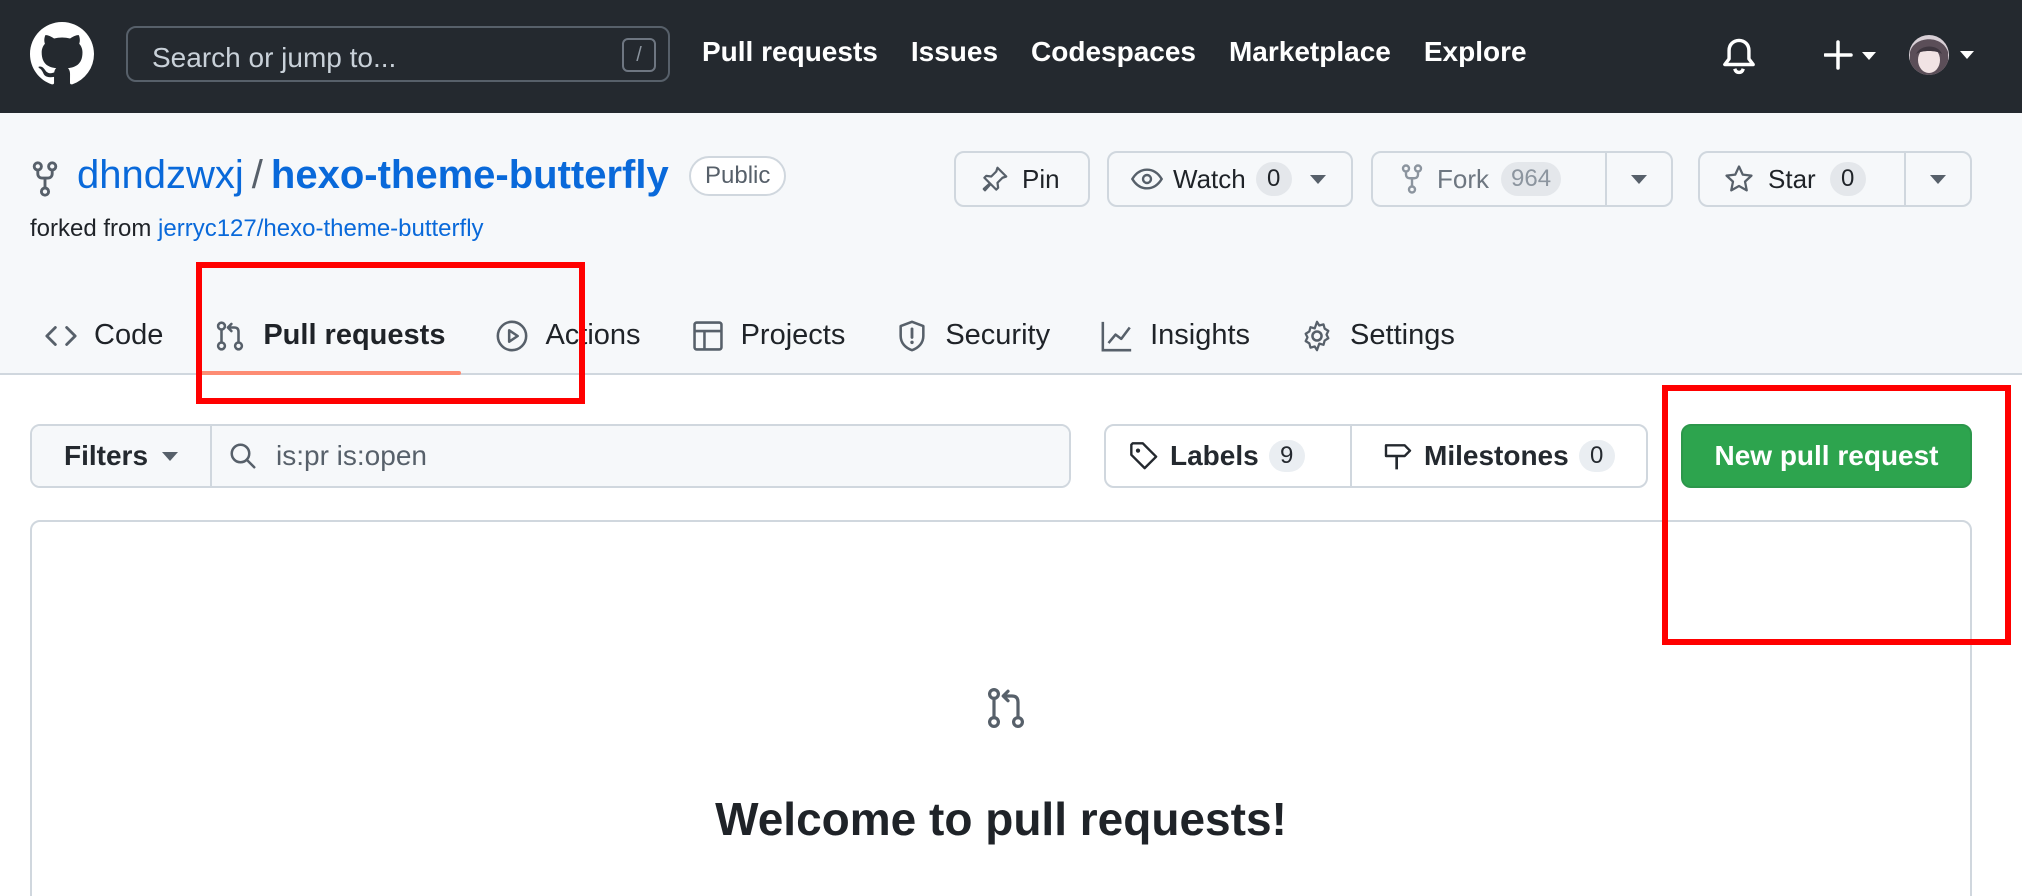  Describe the element at coordinates (1402, 335) in the screenshot. I see `tab-settings-label: Settings` at that location.